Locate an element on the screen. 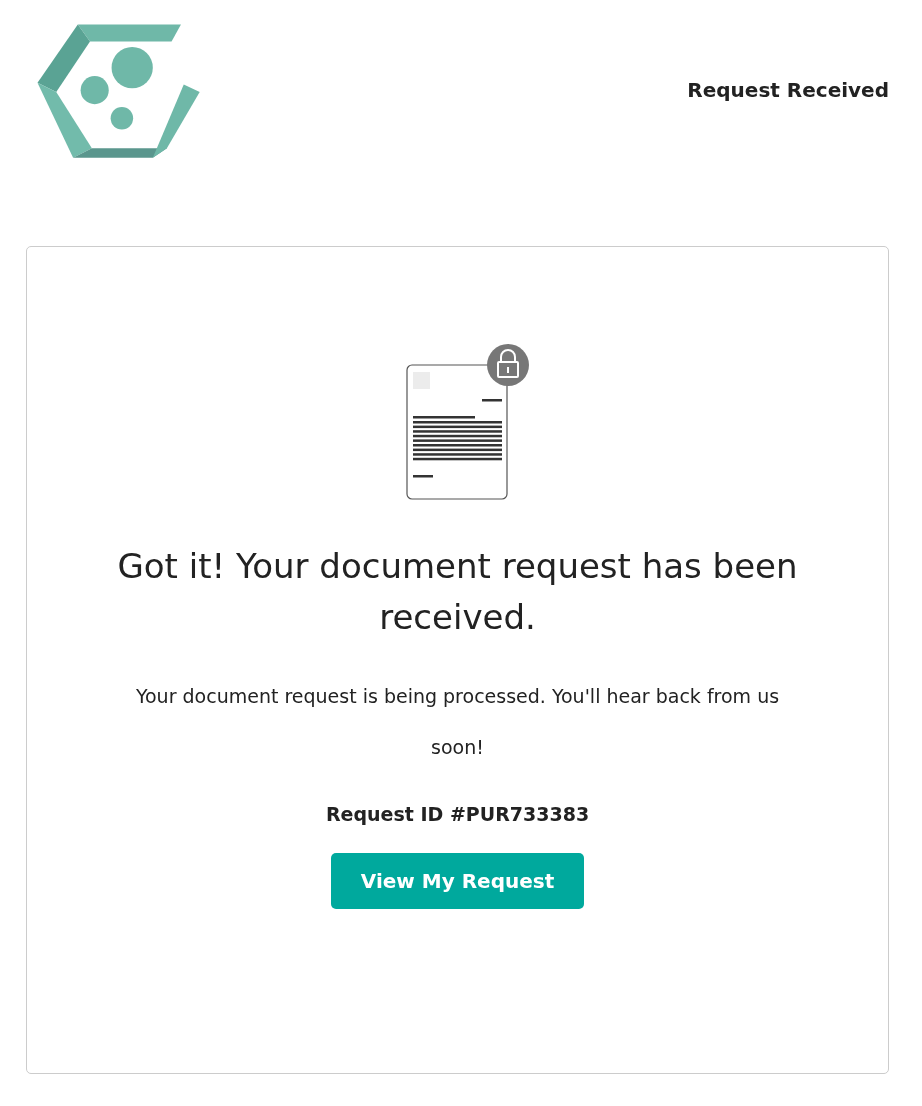 This screenshot has width=922, height=1106. page-status: Request Received is located at coordinates (788, 89).